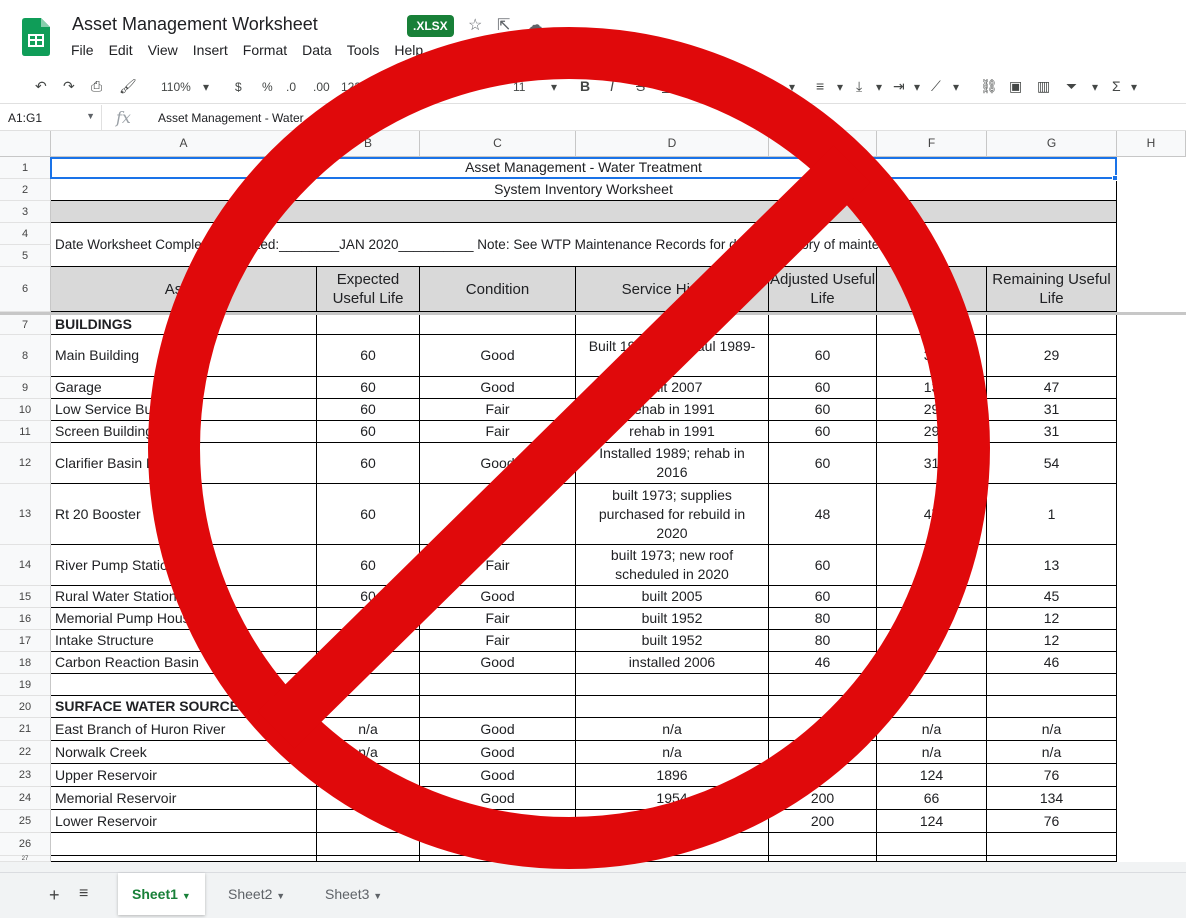  Describe the element at coordinates (25, 325) in the screenshot. I see `row-header: 7` at that location.